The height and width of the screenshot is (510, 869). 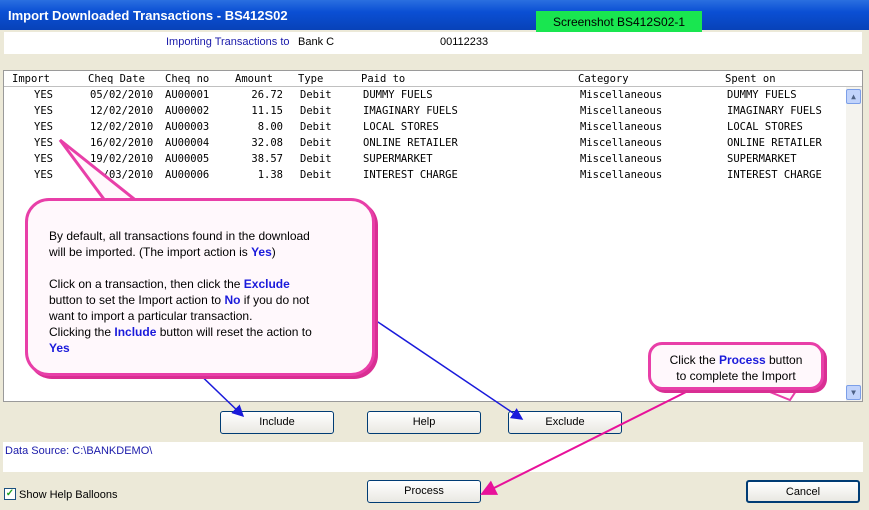 What do you see at coordinates (187, 143) in the screenshot?
I see `cell-cheq: AU00004` at bounding box center [187, 143].